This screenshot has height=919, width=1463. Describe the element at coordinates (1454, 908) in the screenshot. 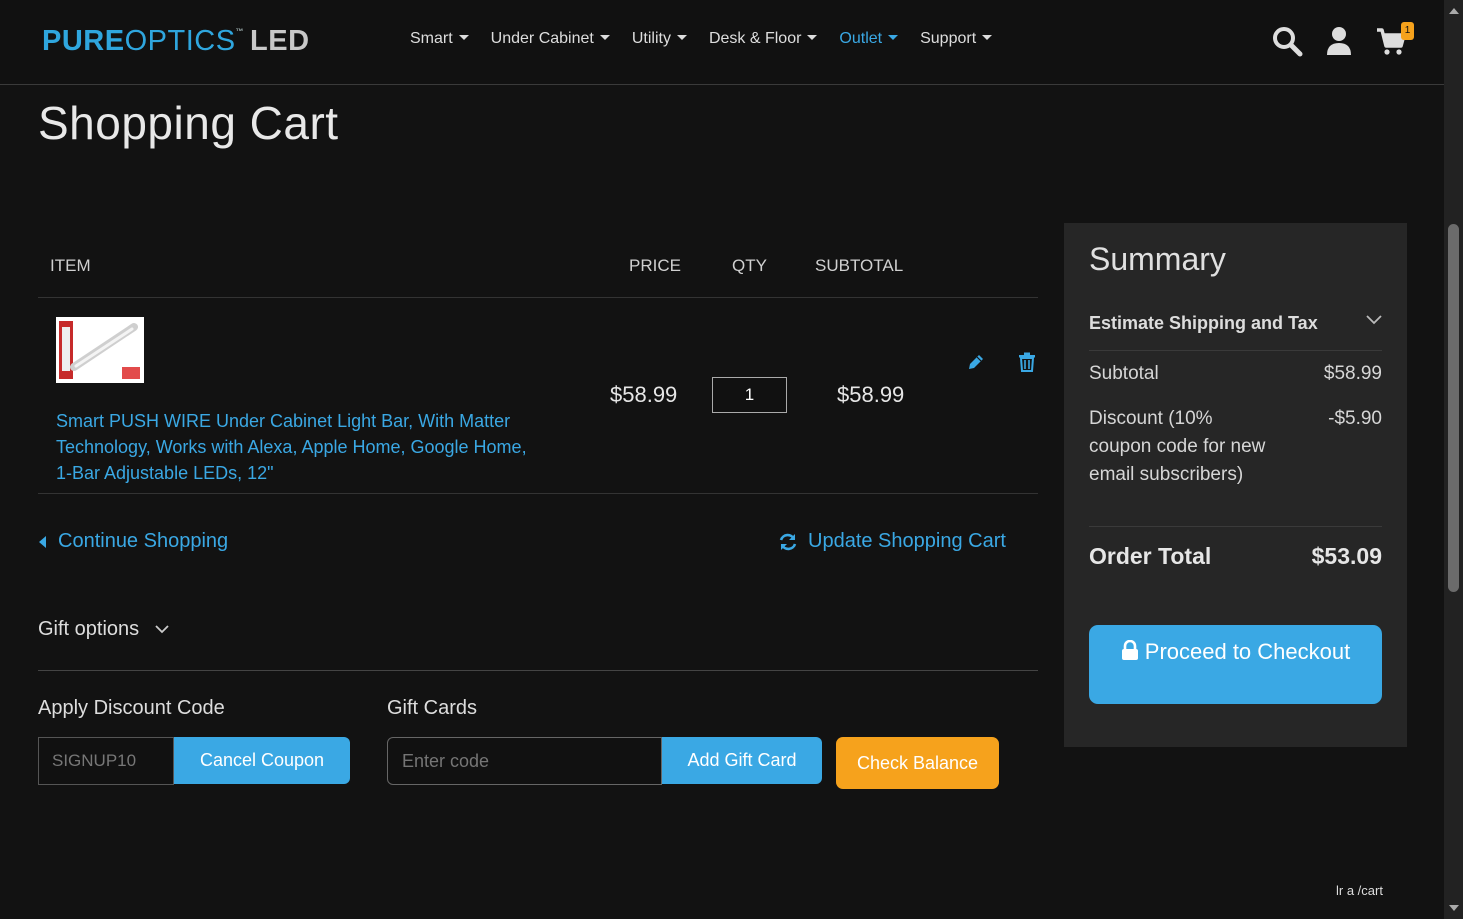

I see `scroll-down-arrow-icon` at that location.